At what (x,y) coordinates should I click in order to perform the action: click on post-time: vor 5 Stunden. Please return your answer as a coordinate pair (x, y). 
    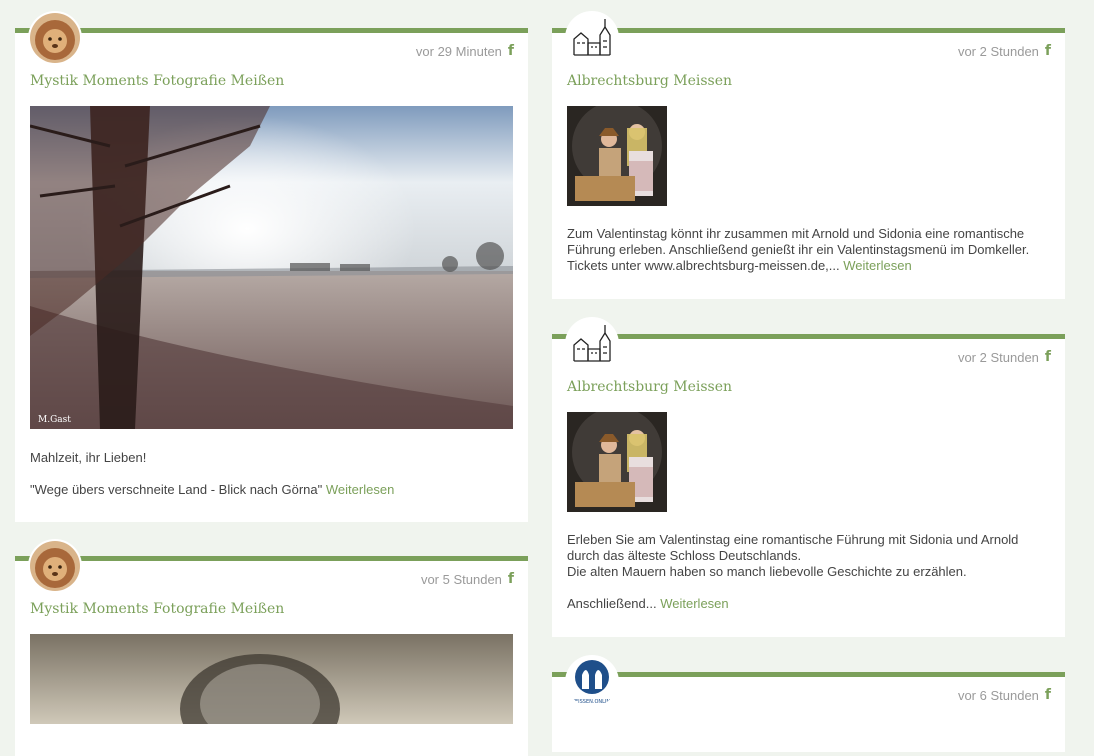
    Looking at the image, I should click on (461, 579).